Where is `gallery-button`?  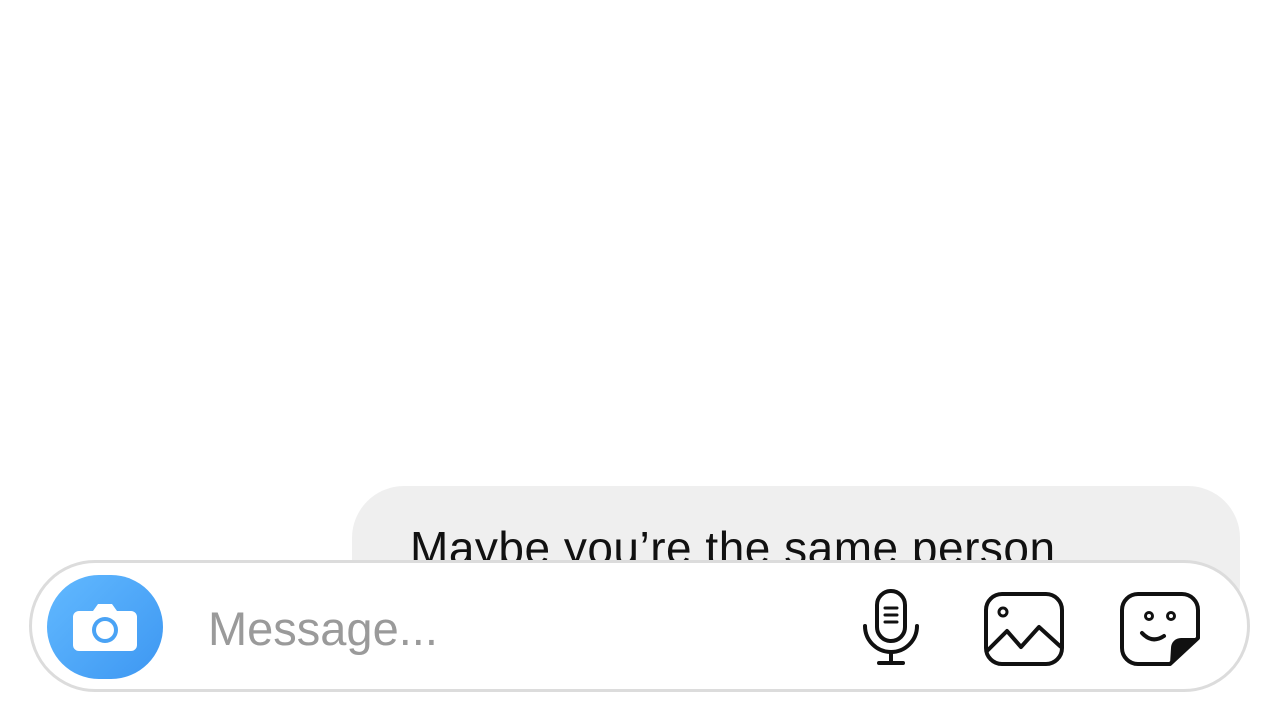
gallery-button is located at coordinates (1024, 629).